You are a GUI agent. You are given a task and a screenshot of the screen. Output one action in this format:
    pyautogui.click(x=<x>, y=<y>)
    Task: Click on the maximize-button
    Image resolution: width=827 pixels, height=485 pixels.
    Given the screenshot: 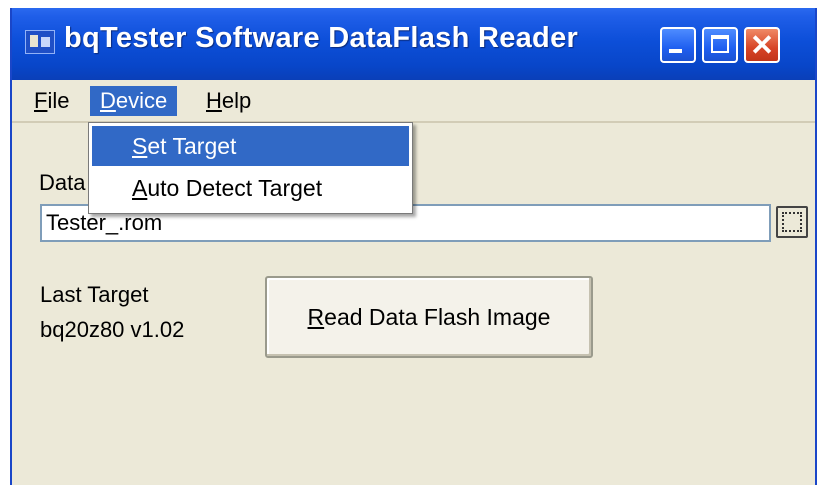 What is the action you would take?
    pyautogui.click(x=720, y=45)
    